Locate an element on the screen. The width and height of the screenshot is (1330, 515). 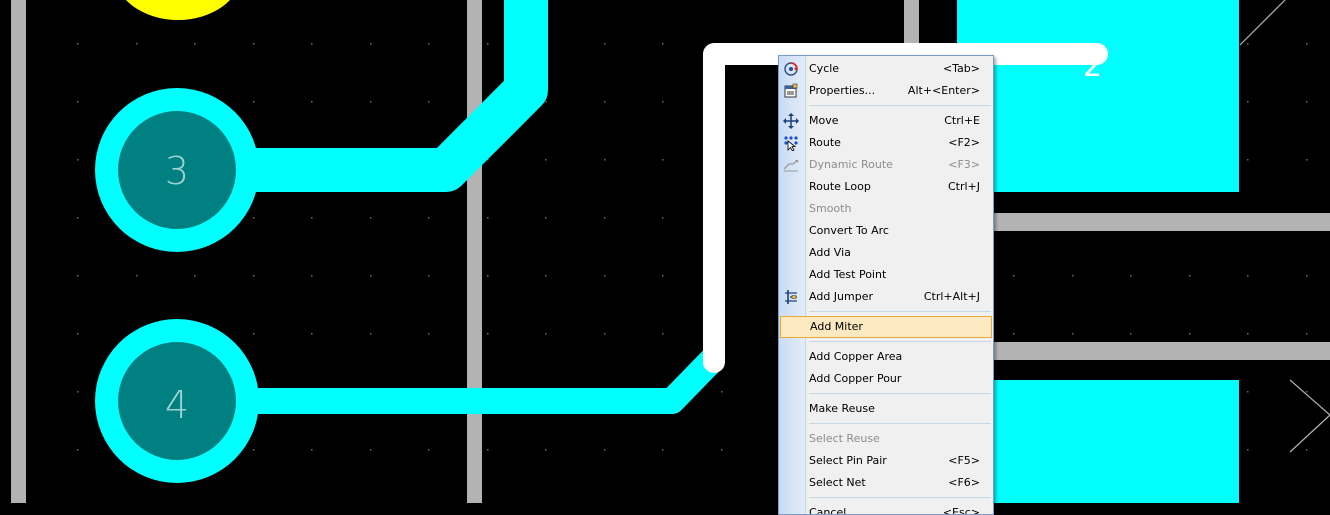
menu-item-label: Move is located at coordinates (824, 120).